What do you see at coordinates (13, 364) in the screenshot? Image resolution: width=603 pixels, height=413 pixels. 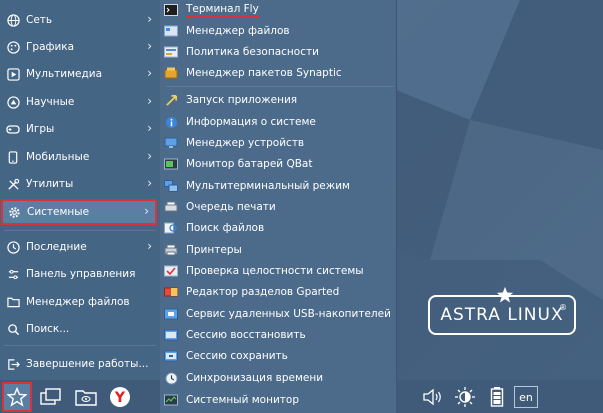 I see `logout-icon` at bounding box center [13, 364].